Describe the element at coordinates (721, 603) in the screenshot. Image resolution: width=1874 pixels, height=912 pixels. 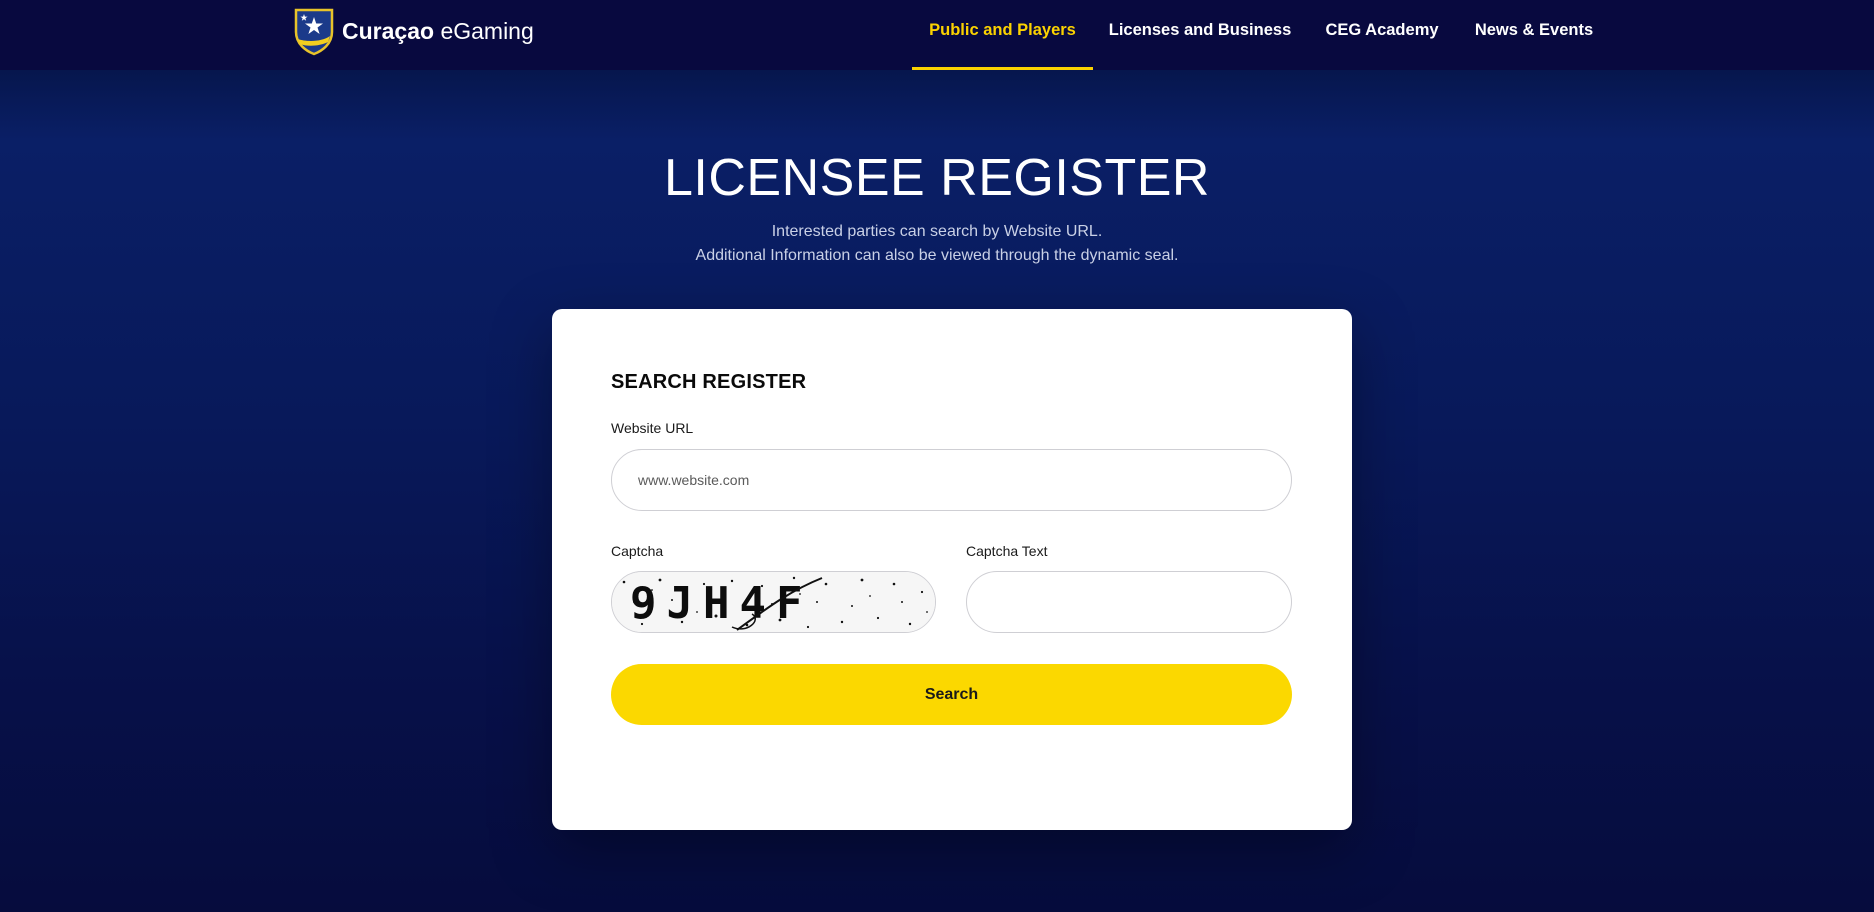
I see `captcha-text-glyphs: 9JH4F` at that location.